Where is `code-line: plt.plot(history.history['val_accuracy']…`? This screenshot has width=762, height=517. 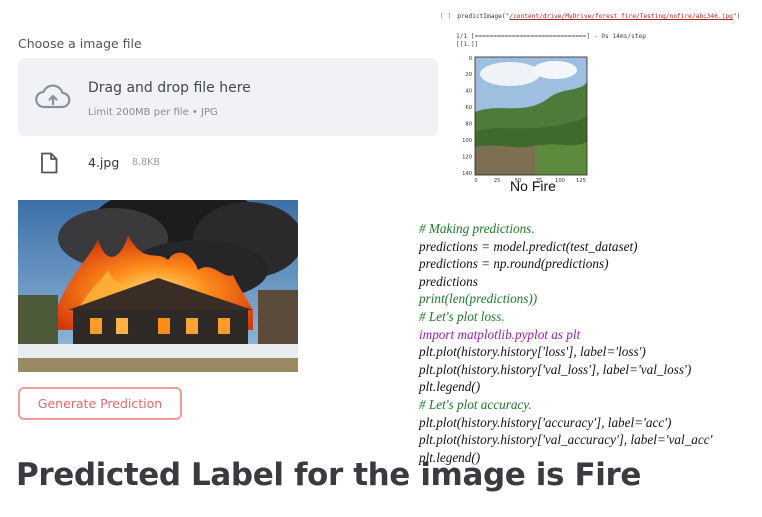 code-line: plt.plot(history.history['val_accuracy']… is located at coordinates (566, 440).